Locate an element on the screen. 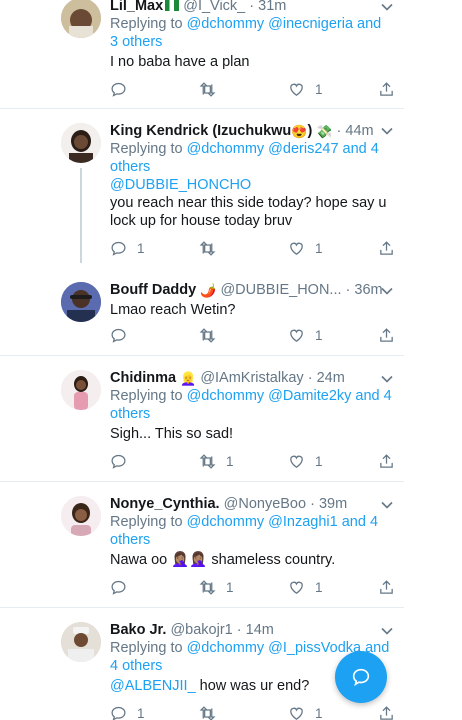  tweet-text: I no baba have a plan is located at coordinates (180, 62).